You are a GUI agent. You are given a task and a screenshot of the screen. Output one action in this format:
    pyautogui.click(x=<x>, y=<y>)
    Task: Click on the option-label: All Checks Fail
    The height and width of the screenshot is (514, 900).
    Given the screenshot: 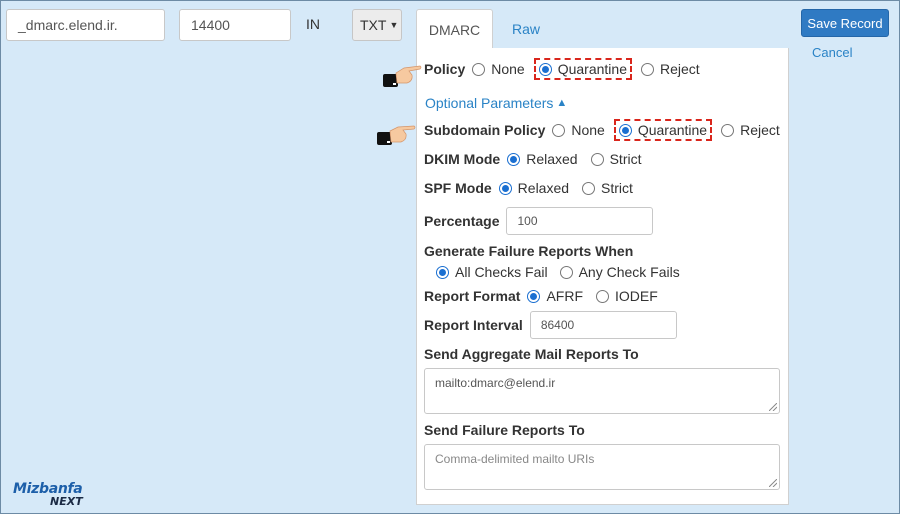 What is the action you would take?
    pyautogui.click(x=501, y=272)
    